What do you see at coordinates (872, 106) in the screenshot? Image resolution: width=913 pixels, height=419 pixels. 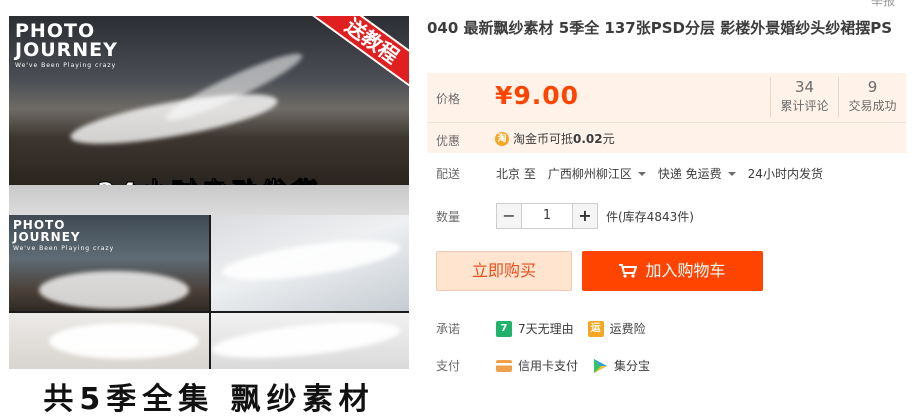 I see `sales-label: 交易成功` at bounding box center [872, 106].